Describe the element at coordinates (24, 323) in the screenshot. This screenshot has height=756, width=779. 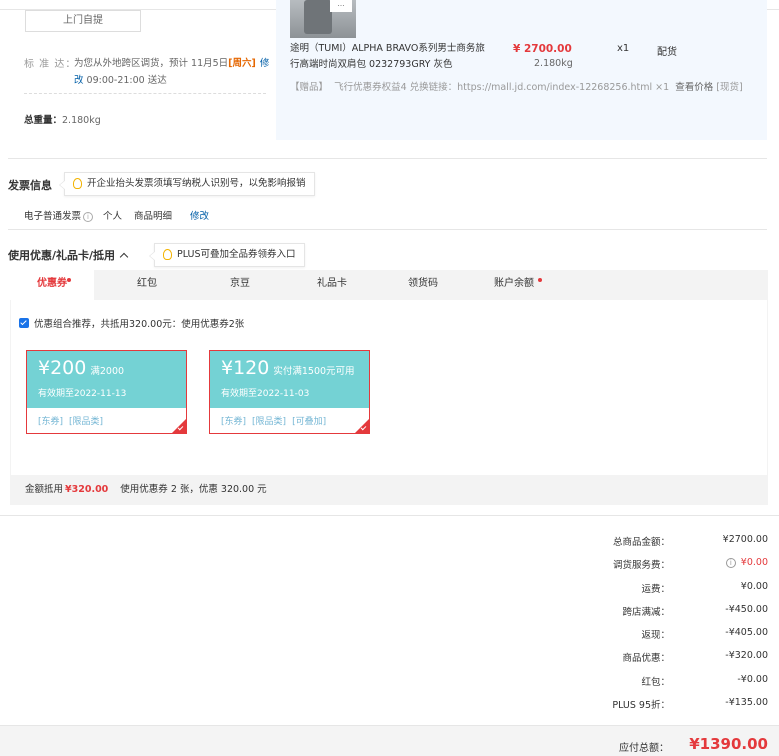
I see `checkbox-checked-icon` at that location.